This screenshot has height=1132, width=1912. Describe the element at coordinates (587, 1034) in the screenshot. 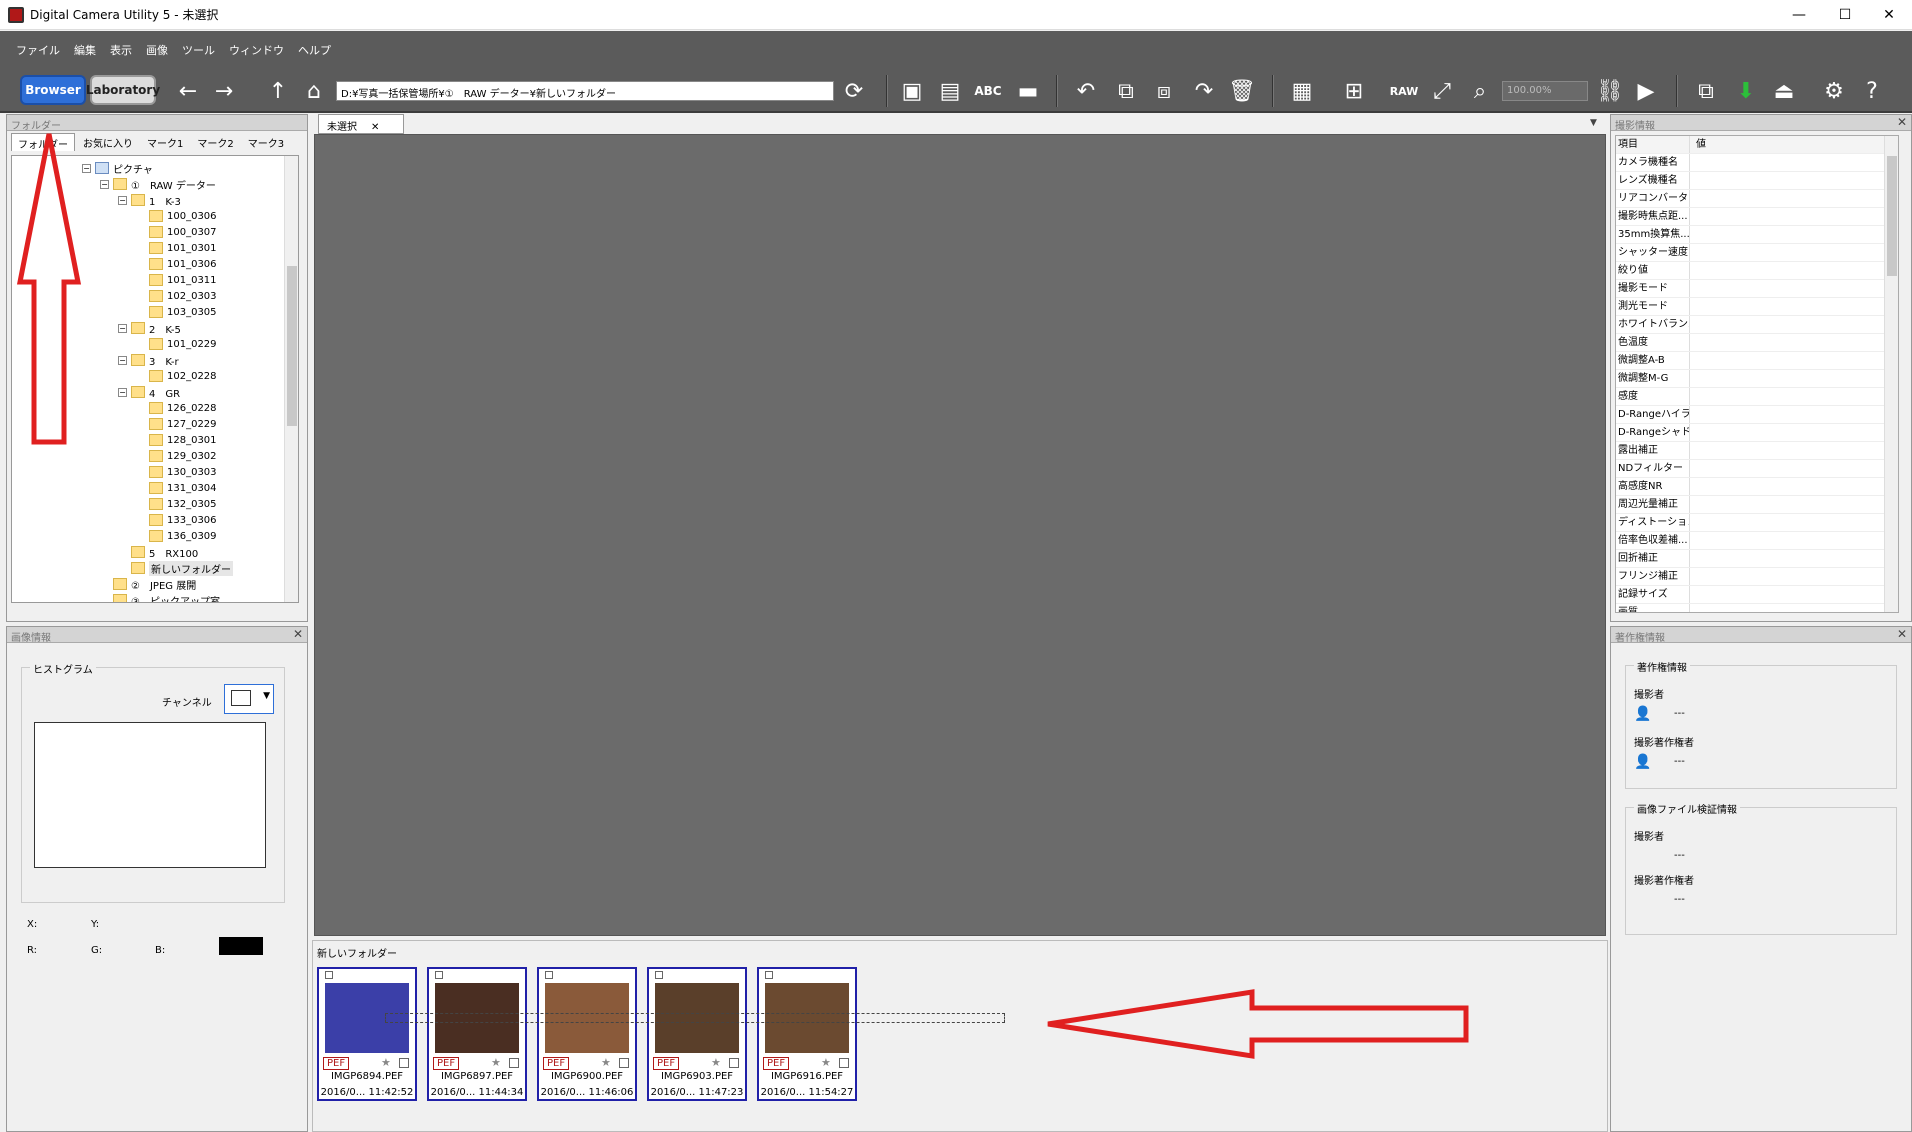

I see `thumbnail-card: PEF ★ IMGP6900.PEF 2016/0... 11:46:06` at that location.